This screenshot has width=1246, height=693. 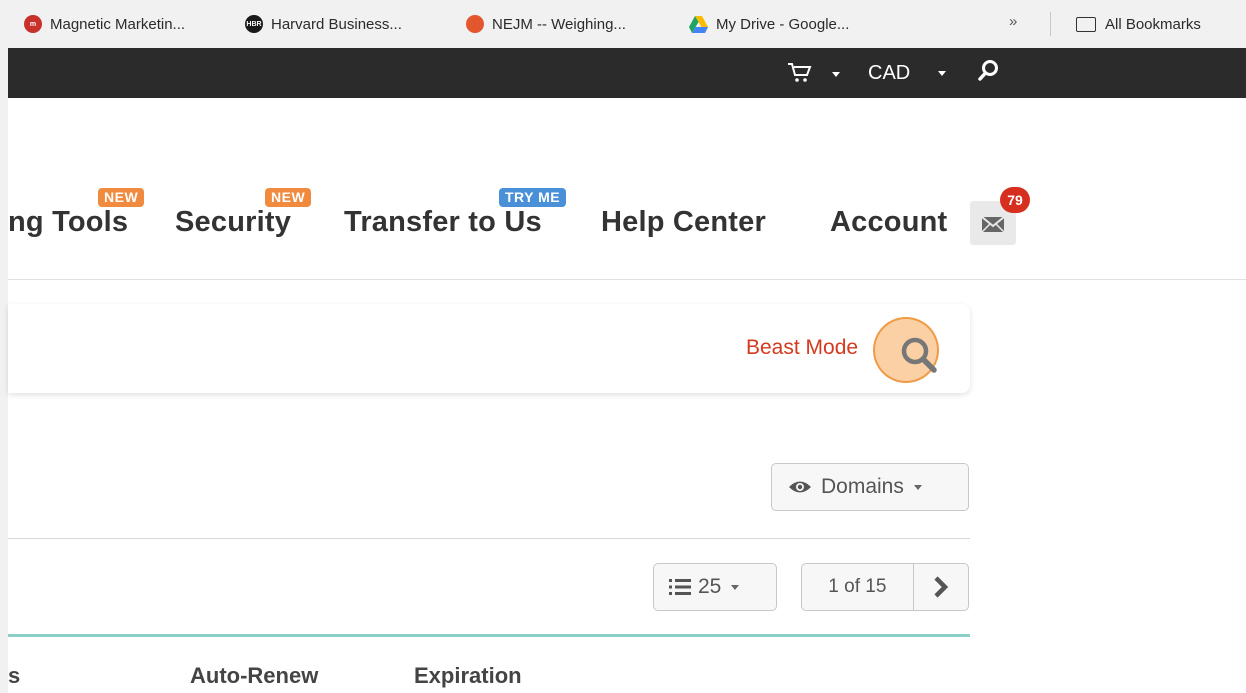 What do you see at coordinates (800, 72) in the screenshot?
I see `cart-icon` at bounding box center [800, 72].